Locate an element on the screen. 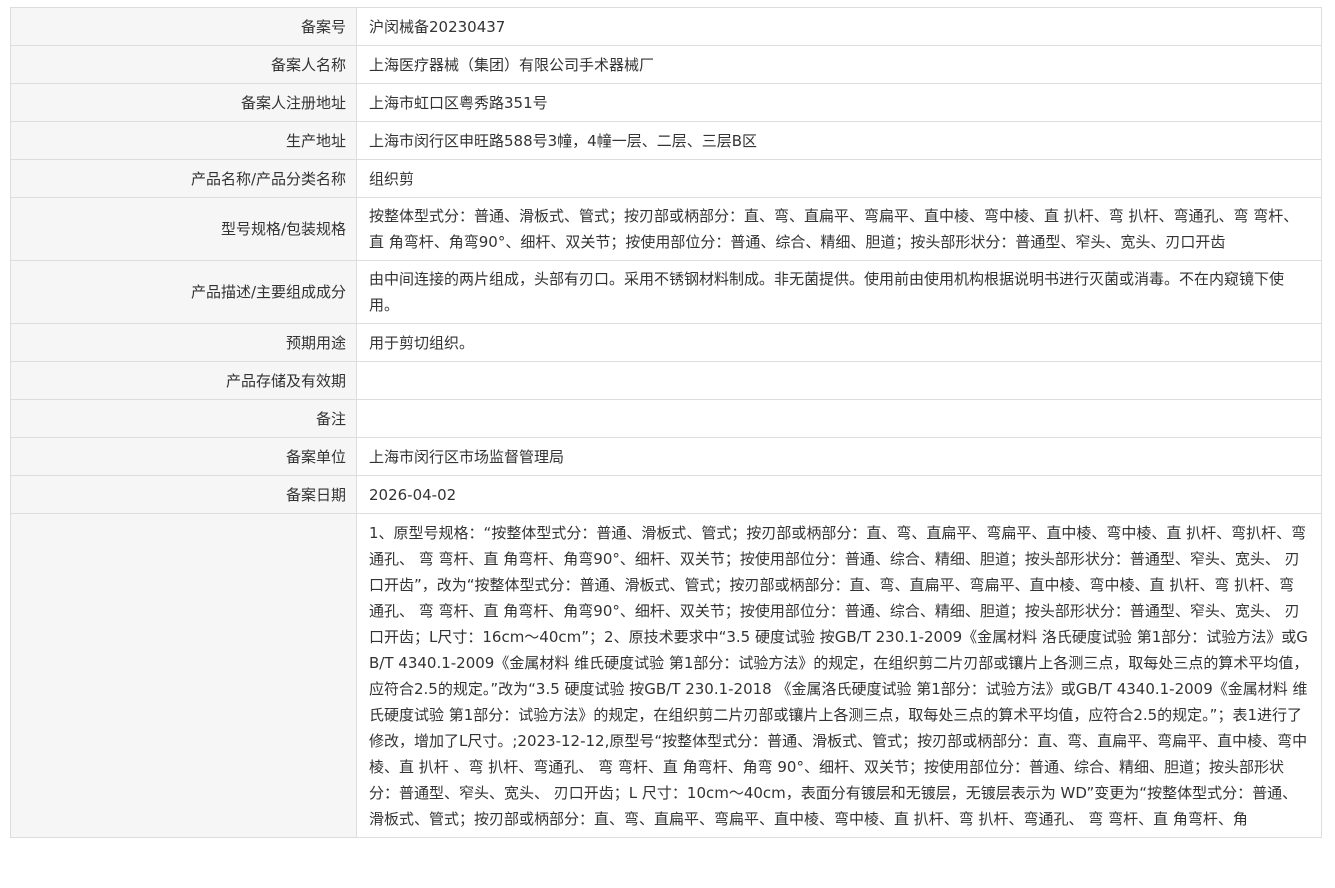 The width and height of the screenshot is (1335, 888). row-value: 上海市闵行区申旺路588号3幢，4幢一层、二层、三层B区 is located at coordinates (839, 140).